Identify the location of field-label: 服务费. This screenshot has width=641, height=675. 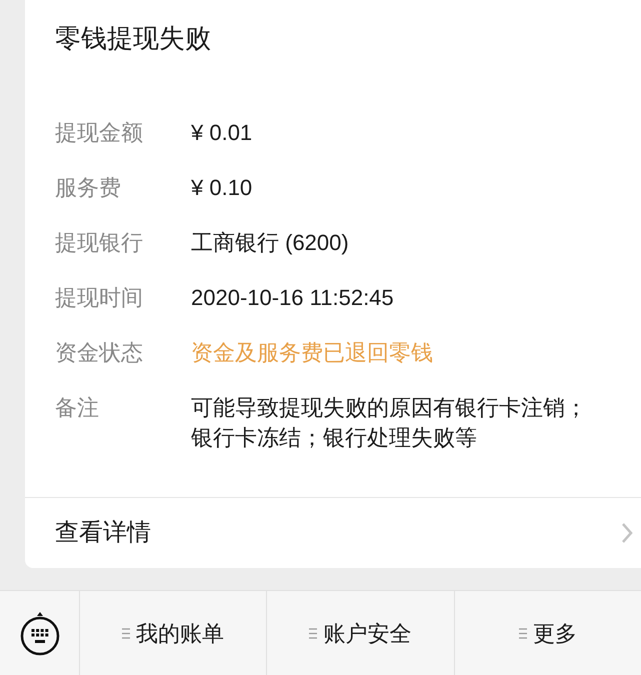
(88, 188).